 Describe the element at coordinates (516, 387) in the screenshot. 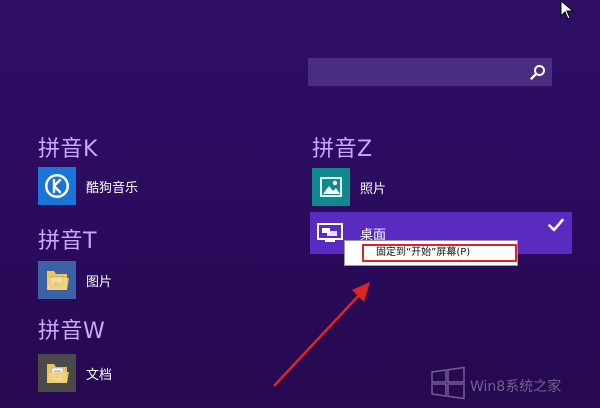

I see `watermark-text: Win8系统之家` at that location.